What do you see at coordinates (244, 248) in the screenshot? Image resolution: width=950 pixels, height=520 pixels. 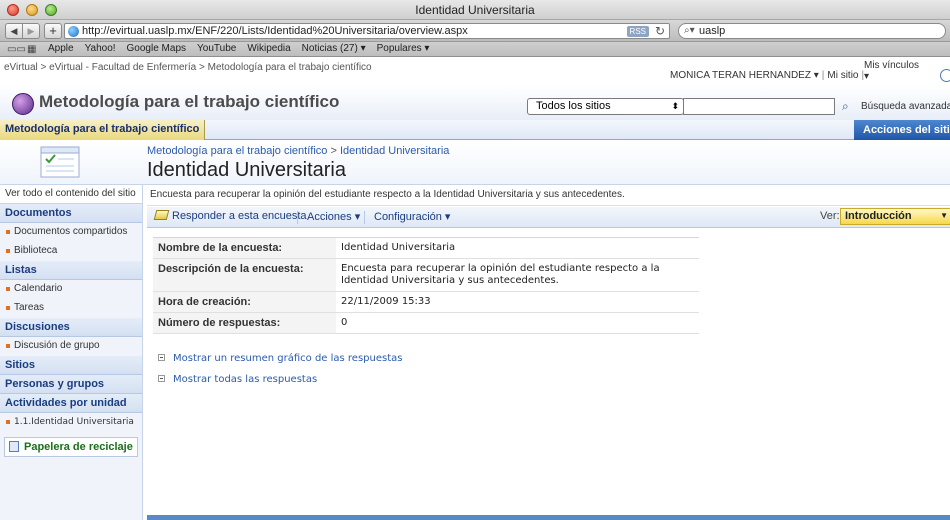 I see `property-label: Nombre de la encuesta:` at bounding box center [244, 248].